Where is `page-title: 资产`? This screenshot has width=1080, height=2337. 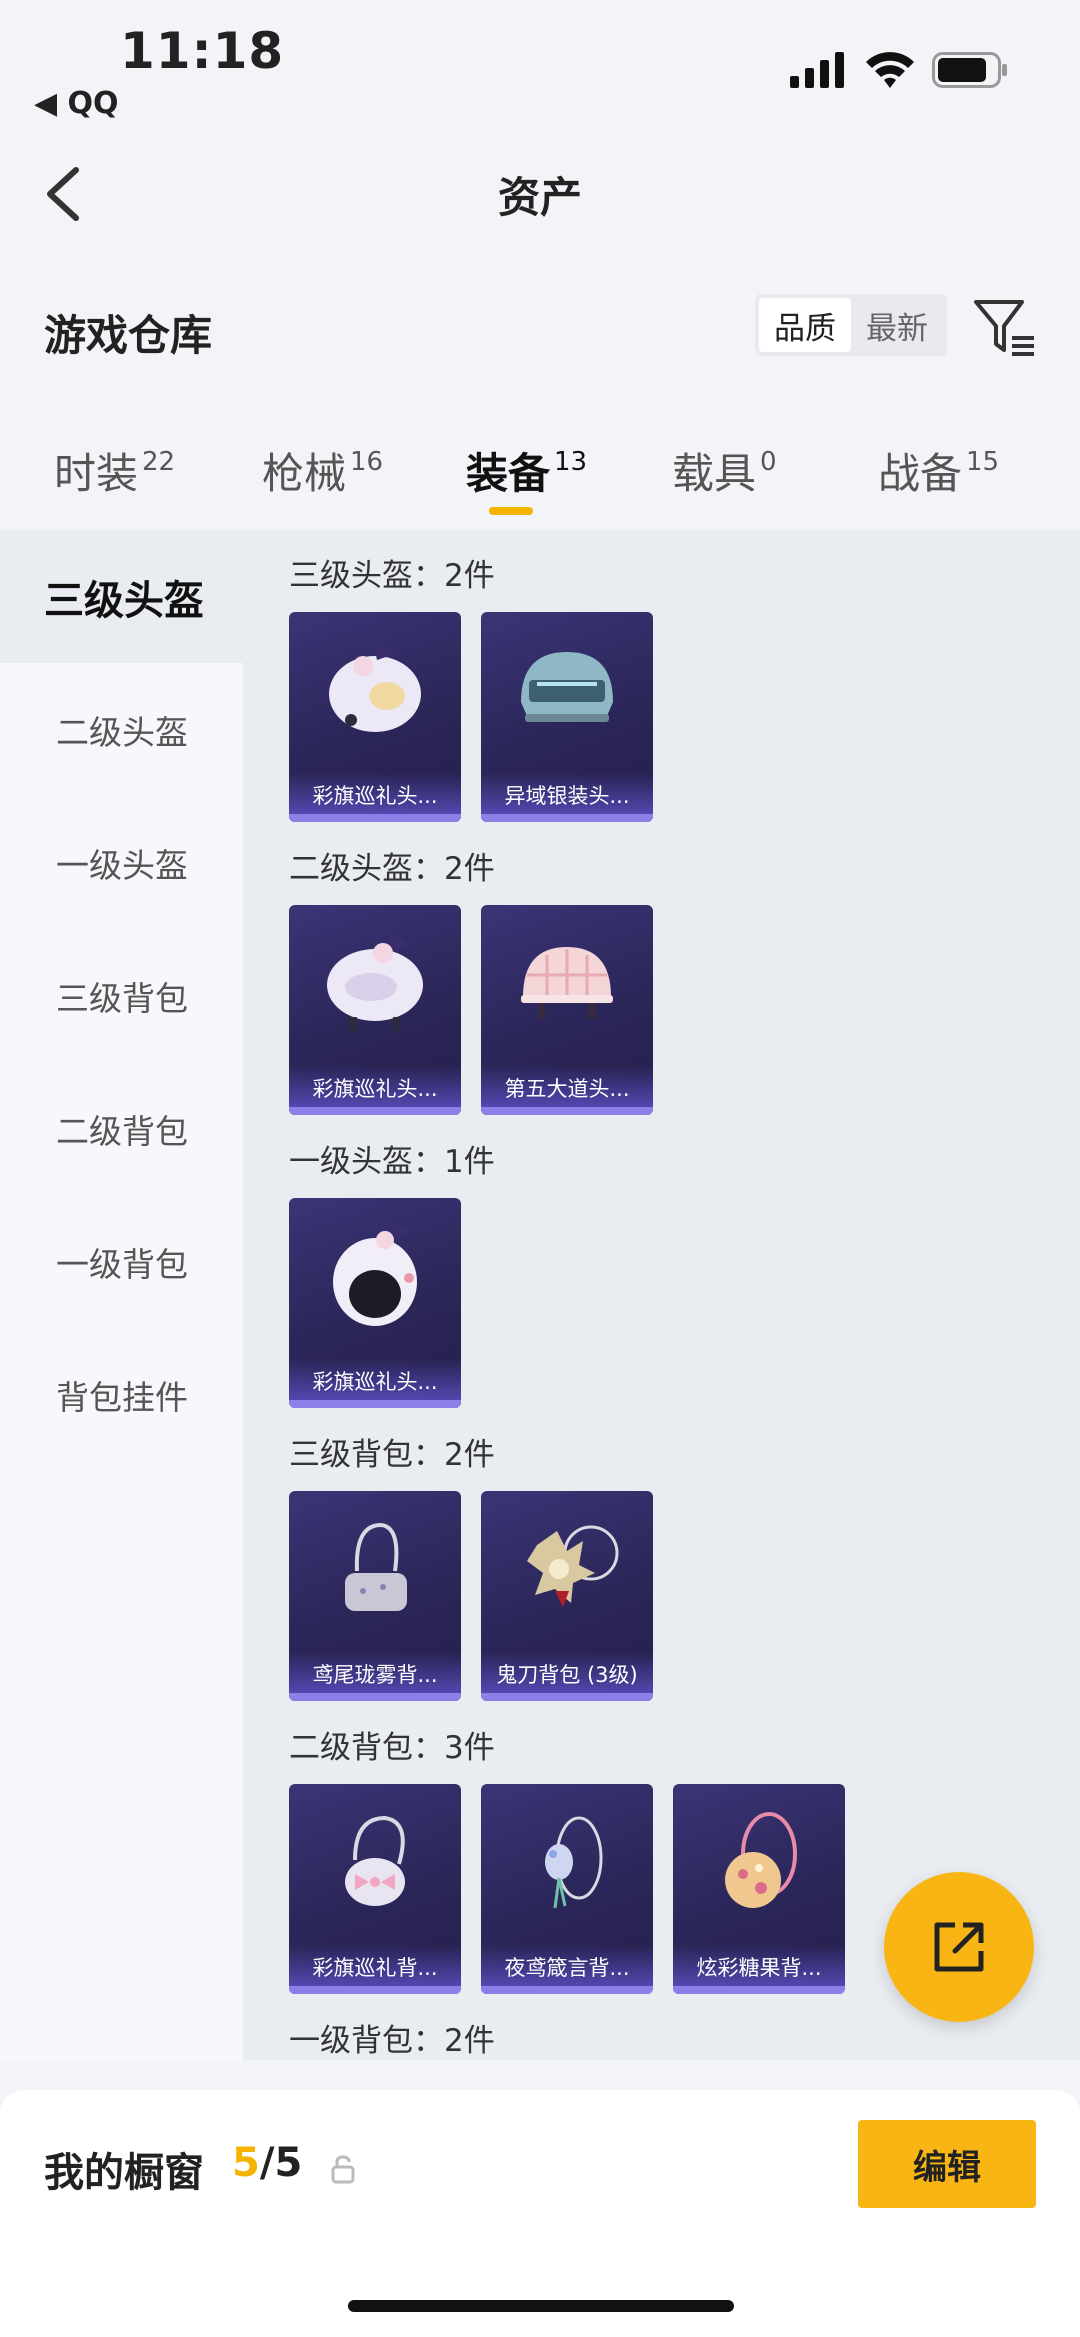 page-title: 资产 is located at coordinates (539, 197).